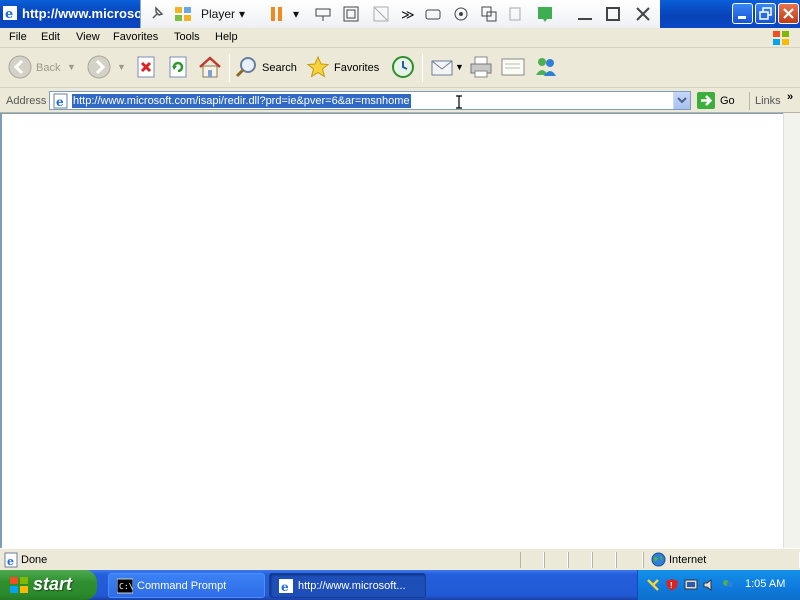 The height and width of the screenshot is (600, 800). I want to click on page-done-icon: e, so click(11, 560).